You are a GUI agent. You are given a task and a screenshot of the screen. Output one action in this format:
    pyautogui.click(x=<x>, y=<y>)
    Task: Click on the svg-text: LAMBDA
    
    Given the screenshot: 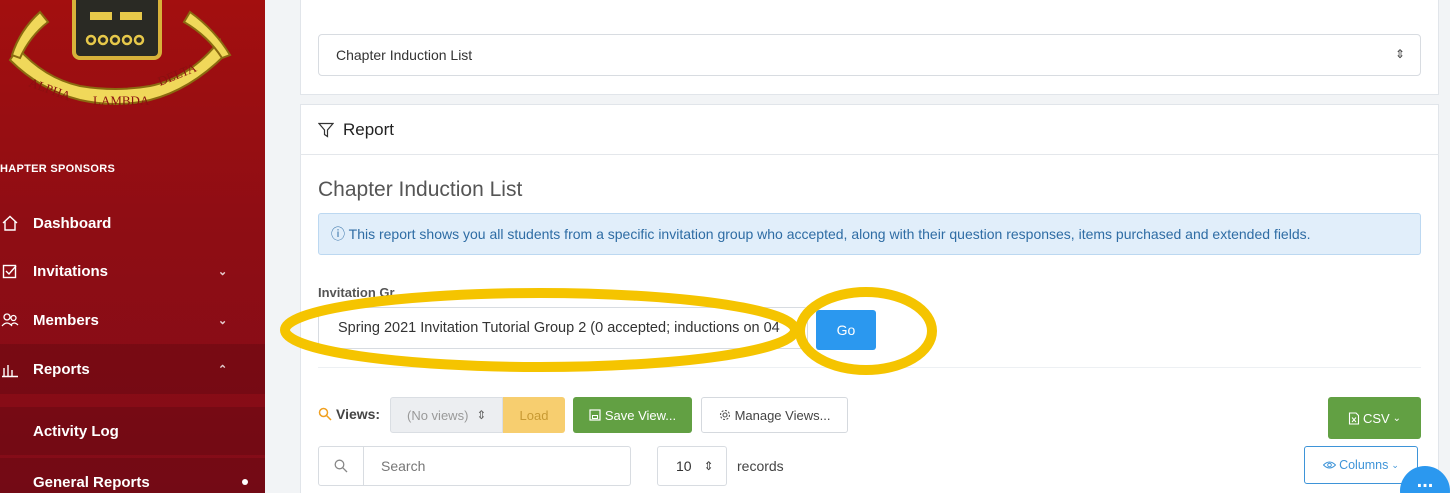 What is the action you would take?
    pyautogui.click(x=121, y=100)
    